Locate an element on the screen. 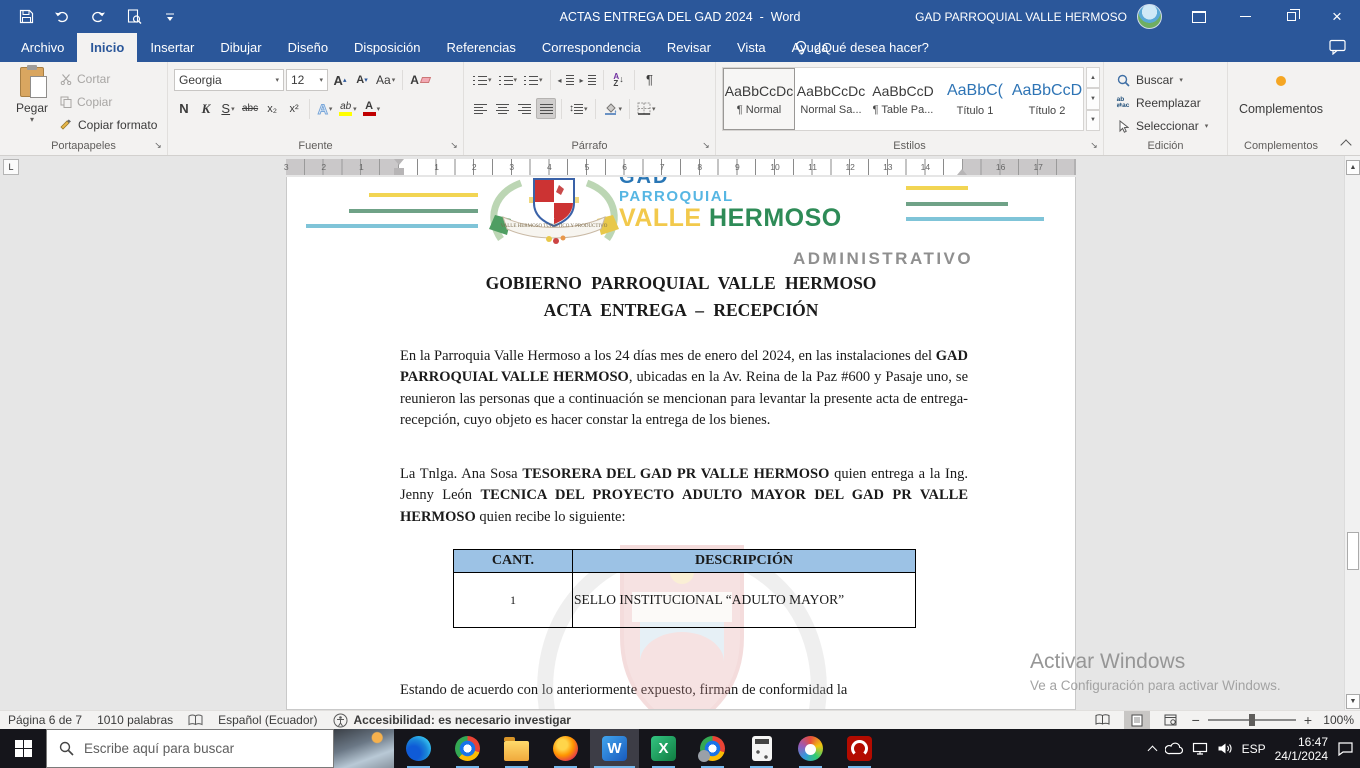 Image resolution: width=1360 pixels, height=768 pixels. increase-indent-button: ▸ is located at coordinates (588, 79).